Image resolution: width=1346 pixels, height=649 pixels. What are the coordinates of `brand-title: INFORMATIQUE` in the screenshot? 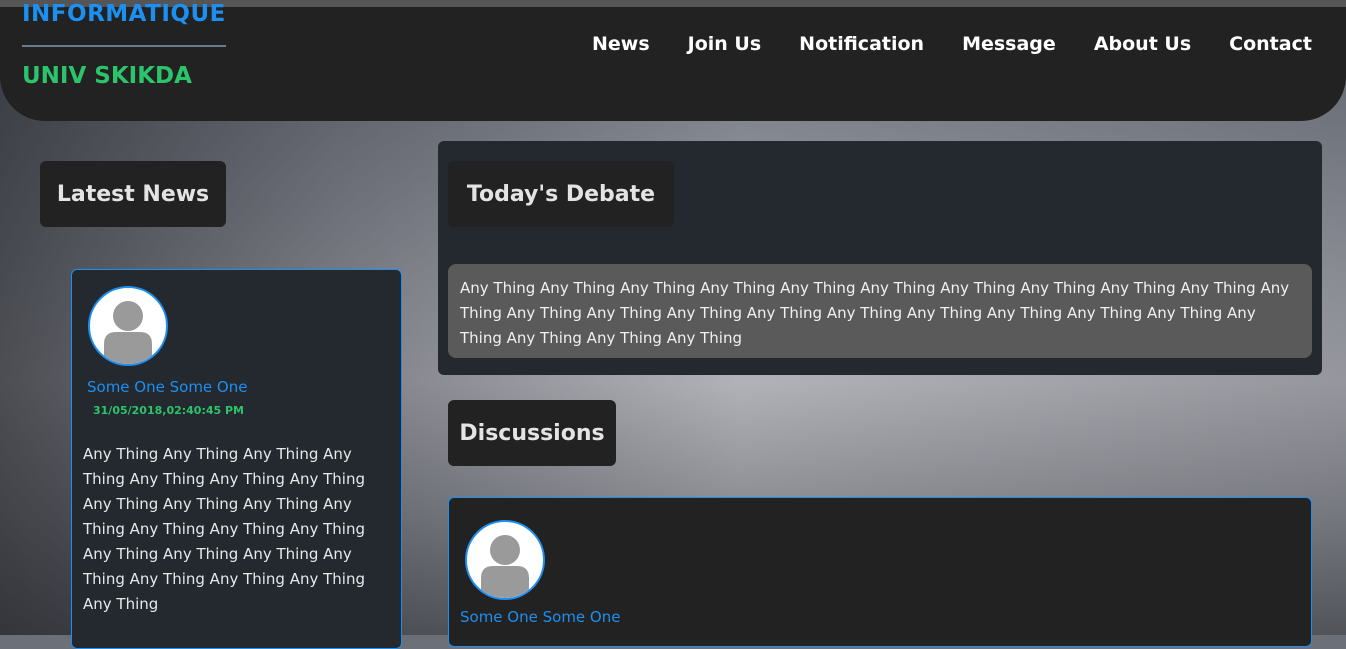 It's located at (124, 14).